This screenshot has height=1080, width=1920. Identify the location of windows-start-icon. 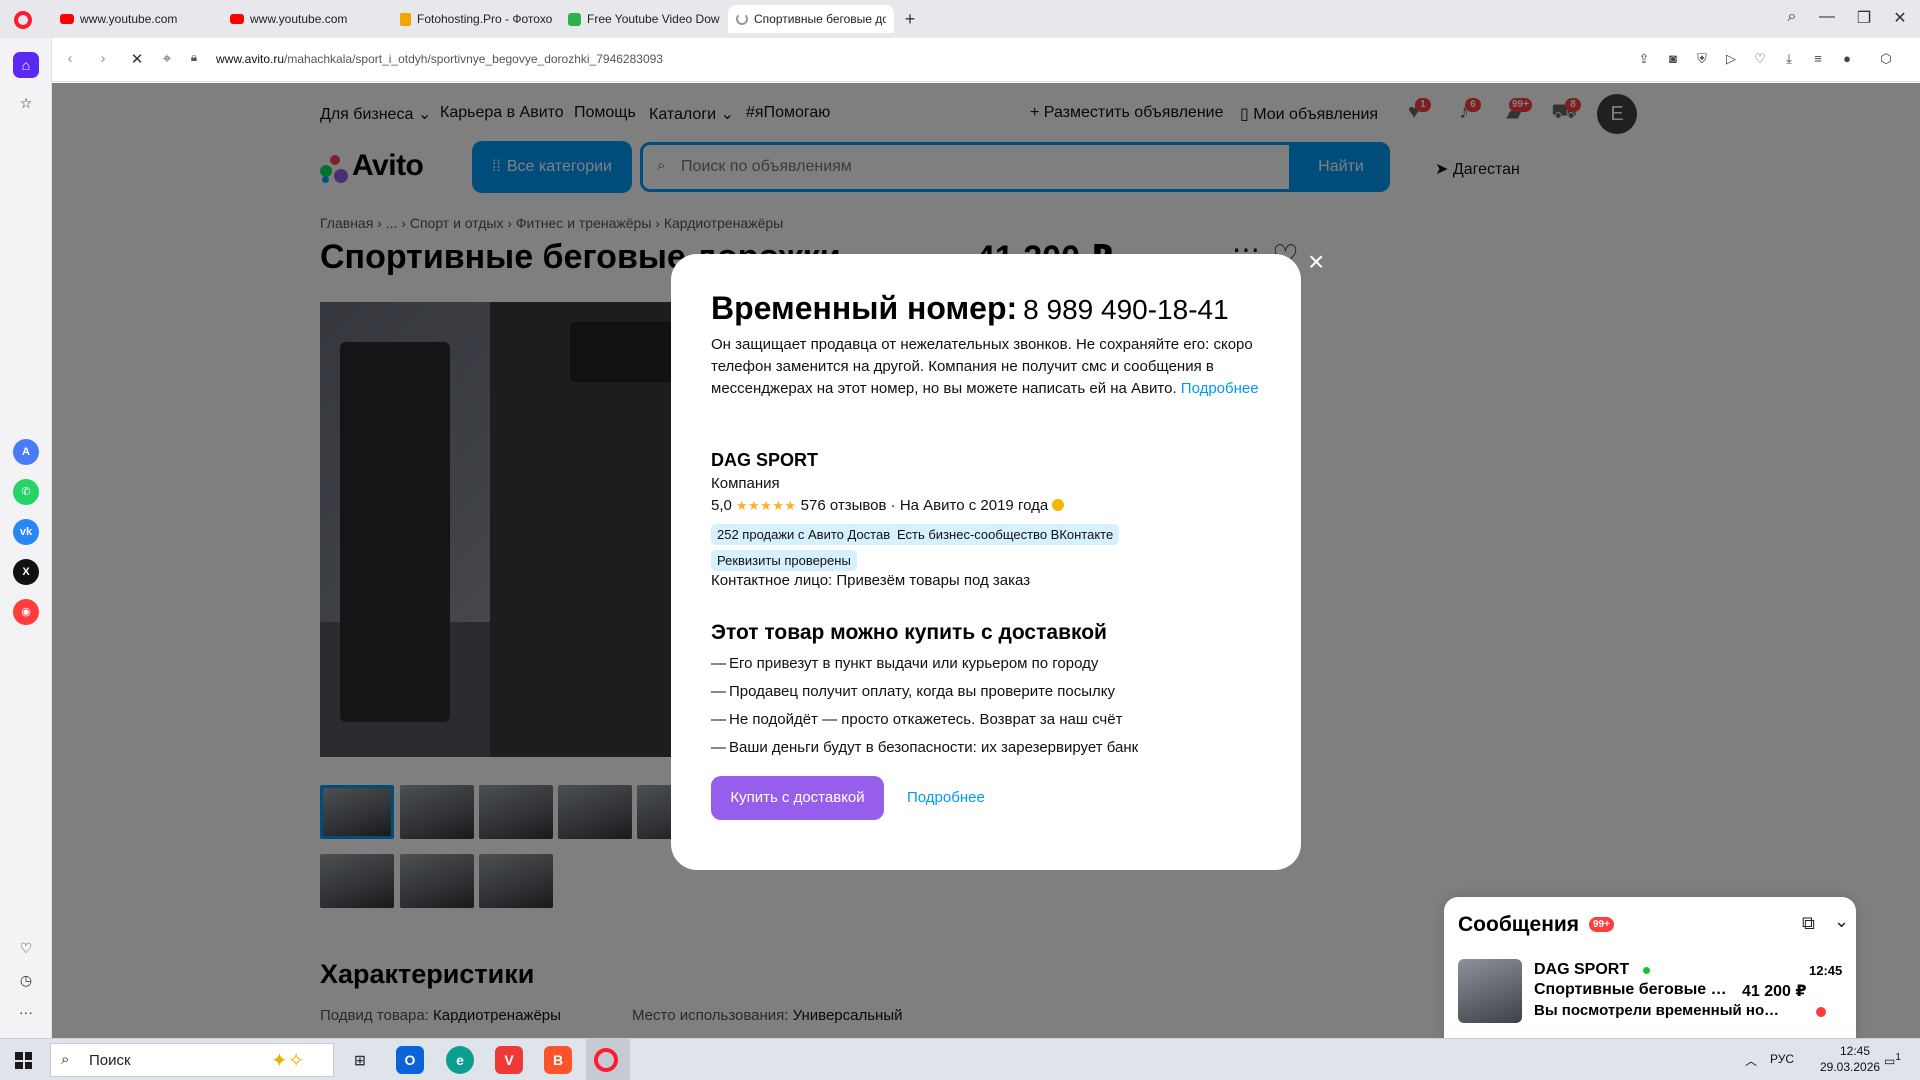
(23, 1060).